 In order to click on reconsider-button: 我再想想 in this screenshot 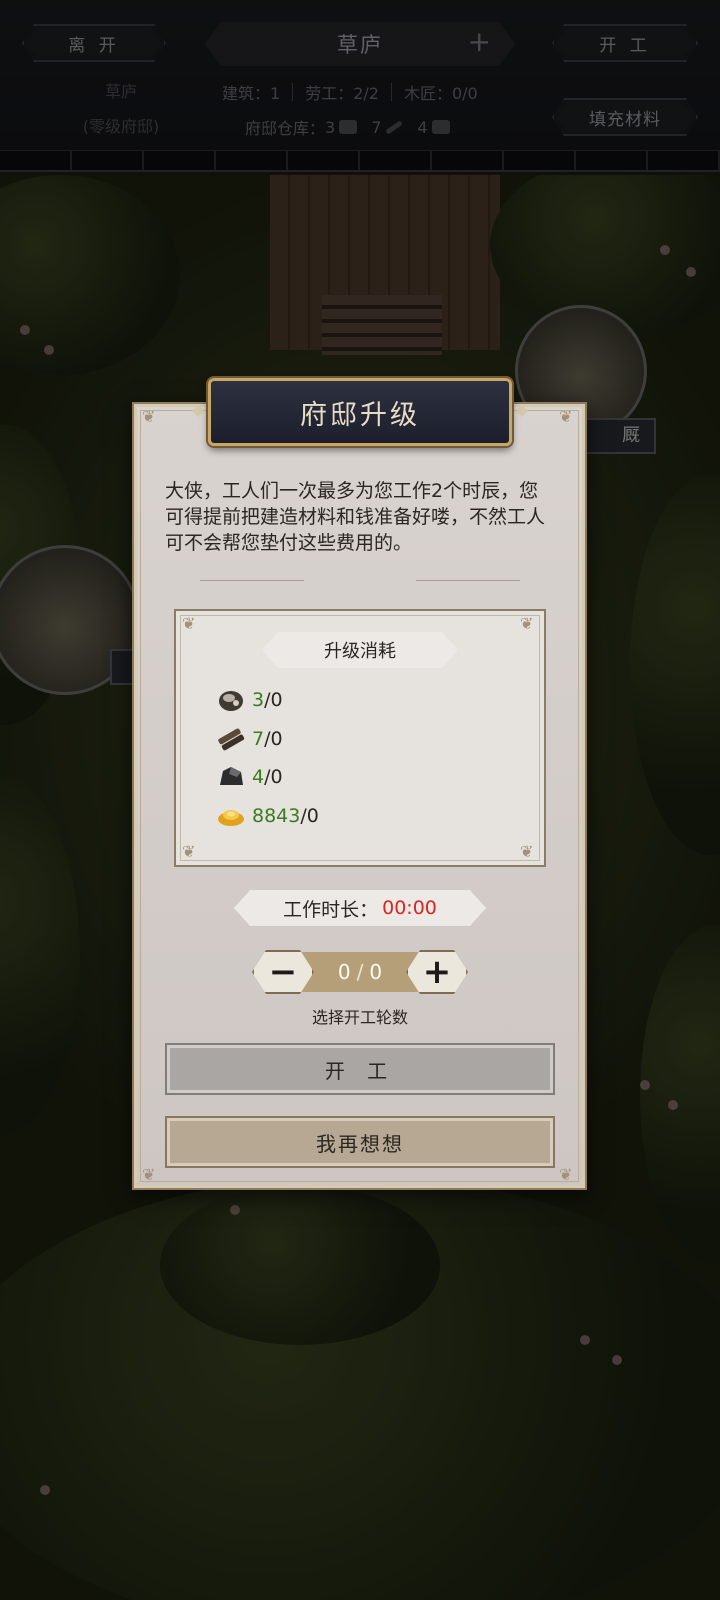, I will do `click(360, 1142)`.